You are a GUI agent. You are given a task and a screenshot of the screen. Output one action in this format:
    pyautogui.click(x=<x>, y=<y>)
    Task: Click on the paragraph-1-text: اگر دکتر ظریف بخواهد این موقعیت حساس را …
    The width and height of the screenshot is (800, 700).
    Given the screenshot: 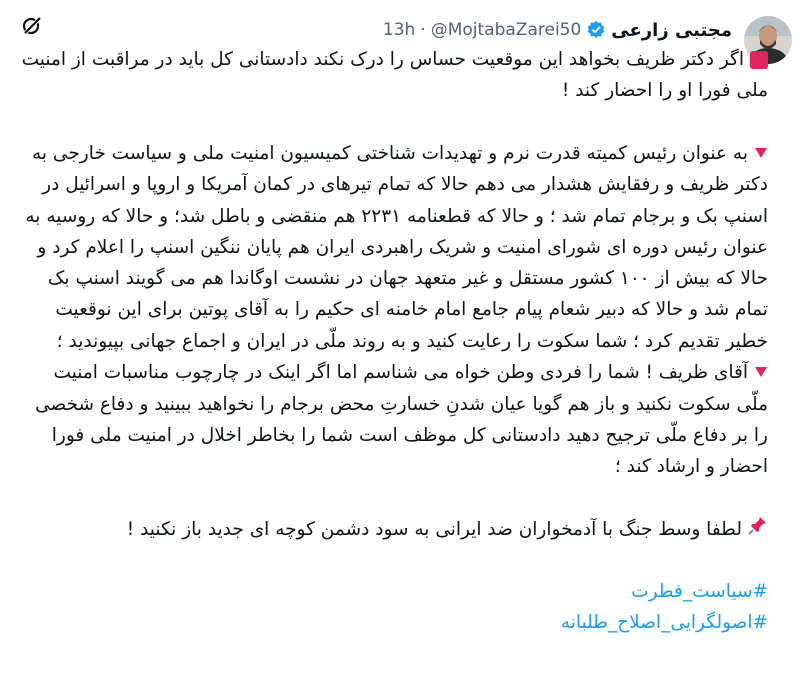 What is the action you would take?
    pyautogui.click(x=394, y=75)
    